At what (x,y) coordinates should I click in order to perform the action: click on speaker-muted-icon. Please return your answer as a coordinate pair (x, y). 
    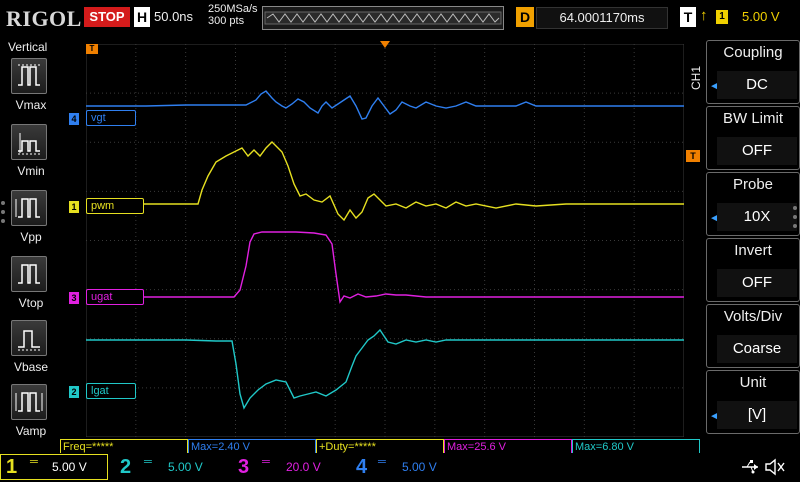
    Looking at the image, I should click on (775, 469).